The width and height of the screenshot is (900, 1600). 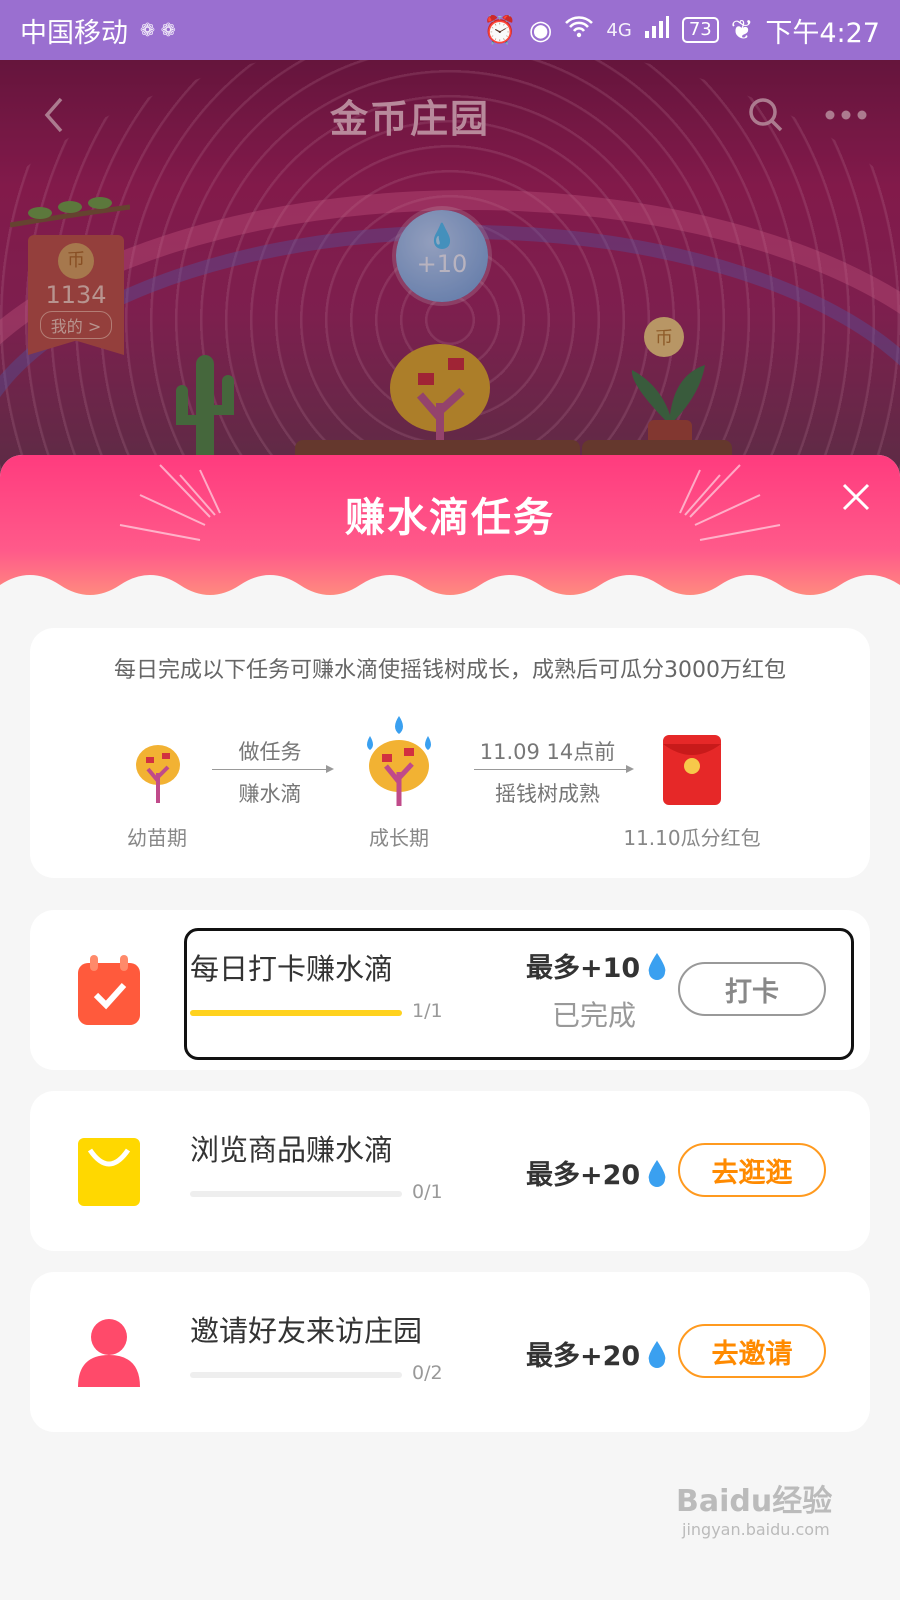 I want to click on notification-icon: ❁ ❁, so click(x=158, y=30).